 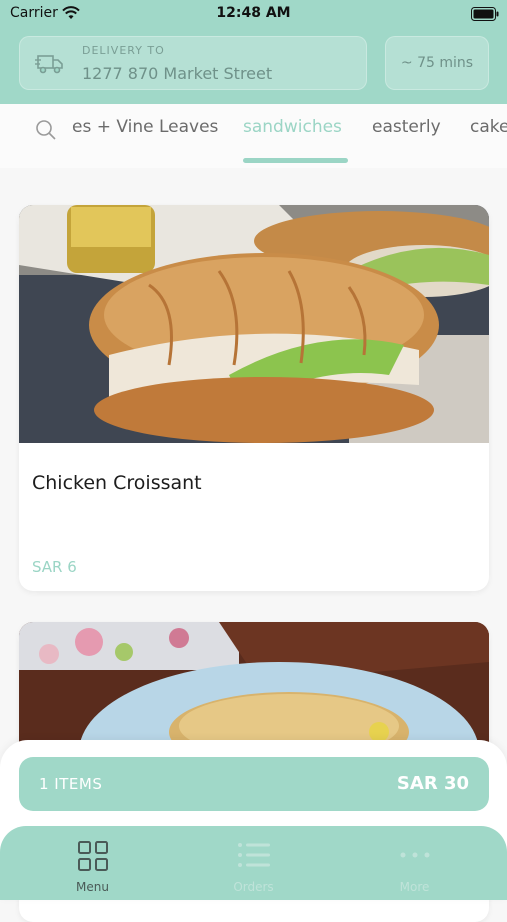 What do you see at coordinates (254, 784) in the screenshot?
I see `view-cart-button: 1 ITEMS SAR 30` at bounding box center [254, 784].